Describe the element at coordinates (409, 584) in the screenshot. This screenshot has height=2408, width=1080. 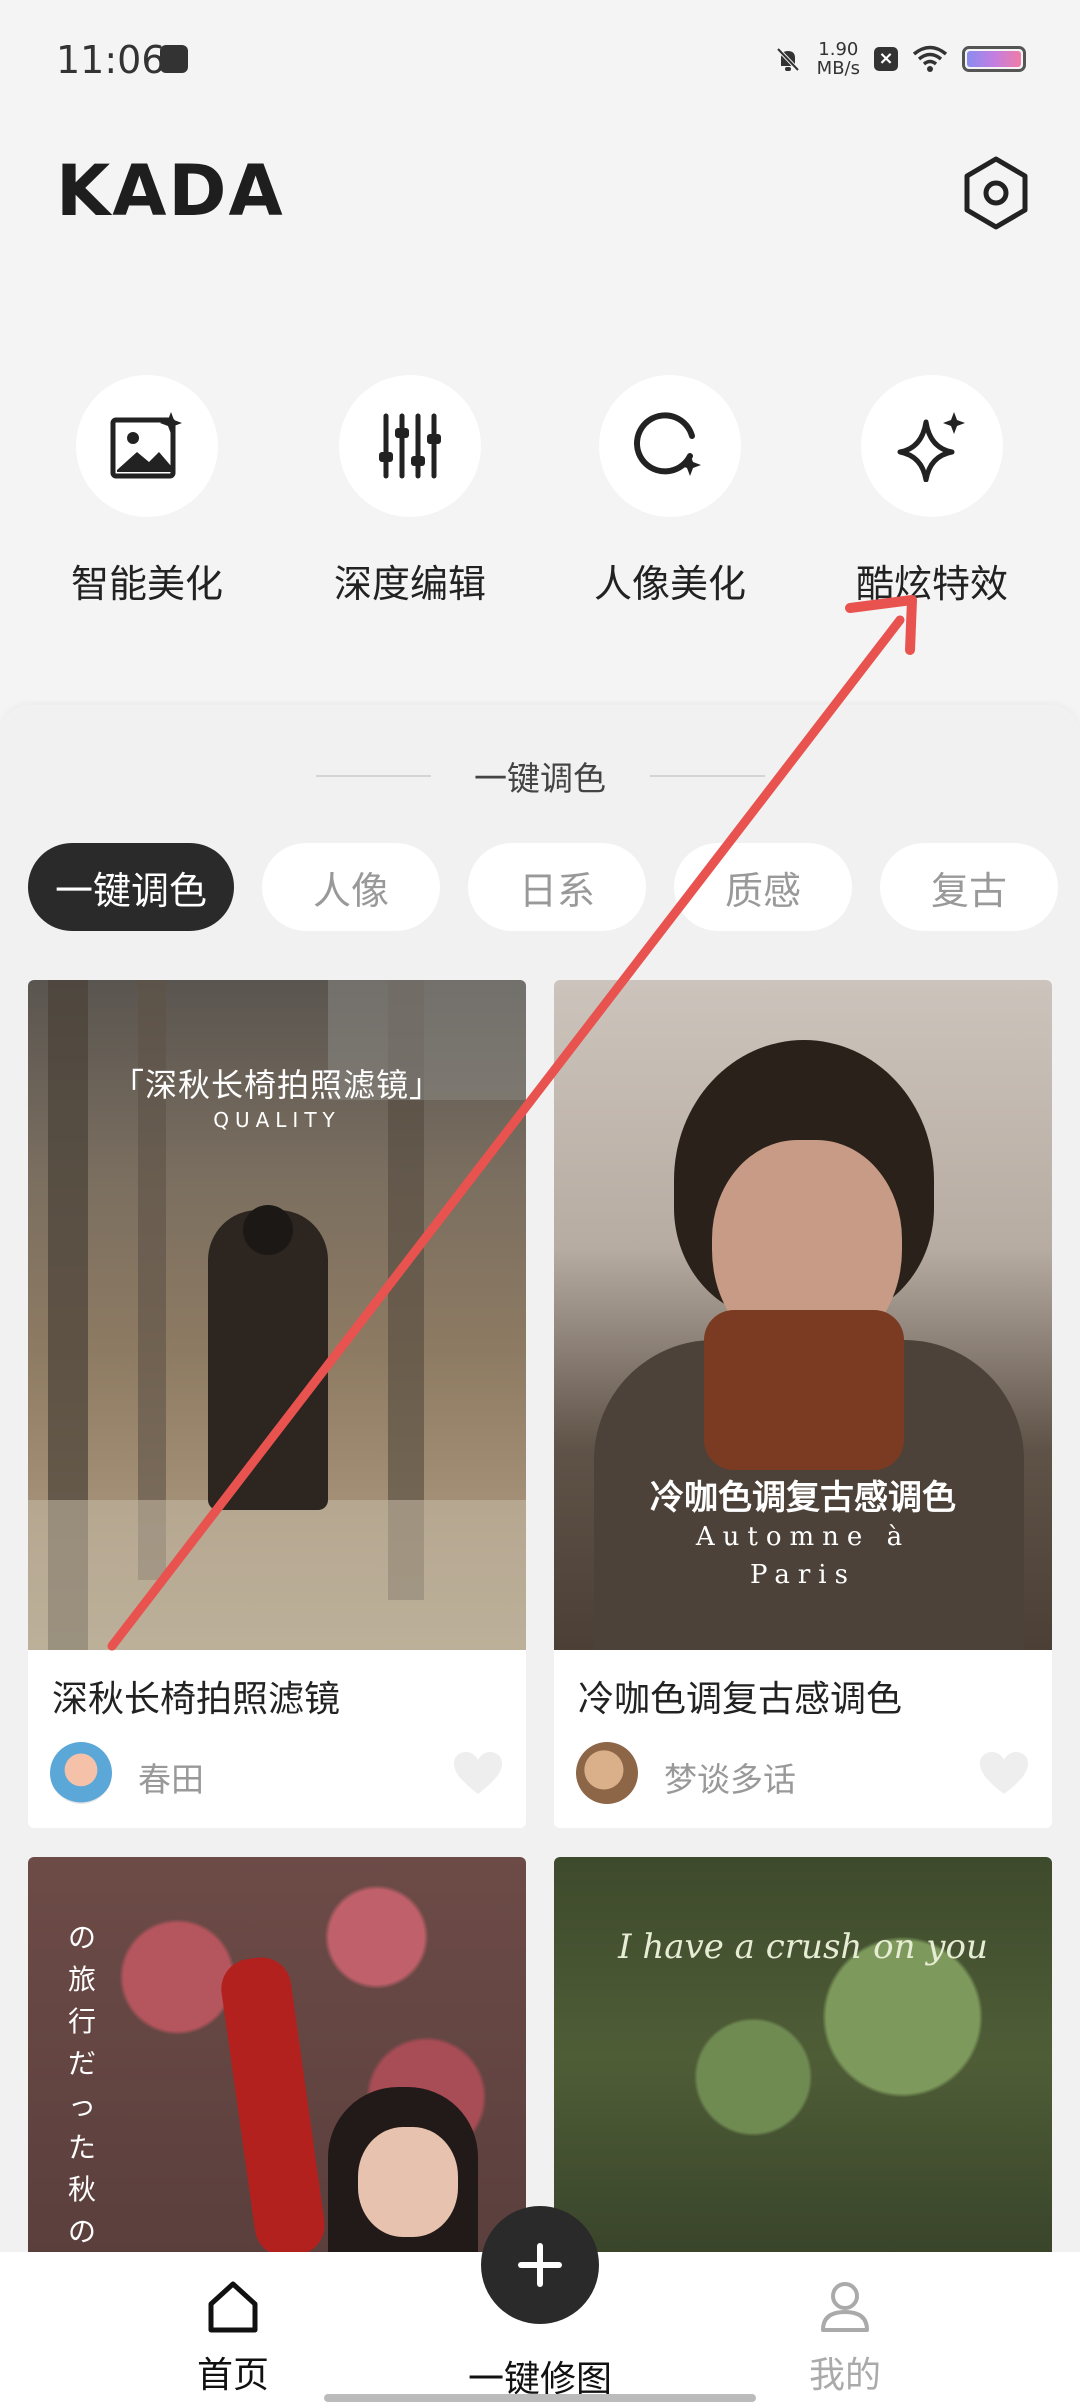
I see `tool-label: 深度编辑` at that location.